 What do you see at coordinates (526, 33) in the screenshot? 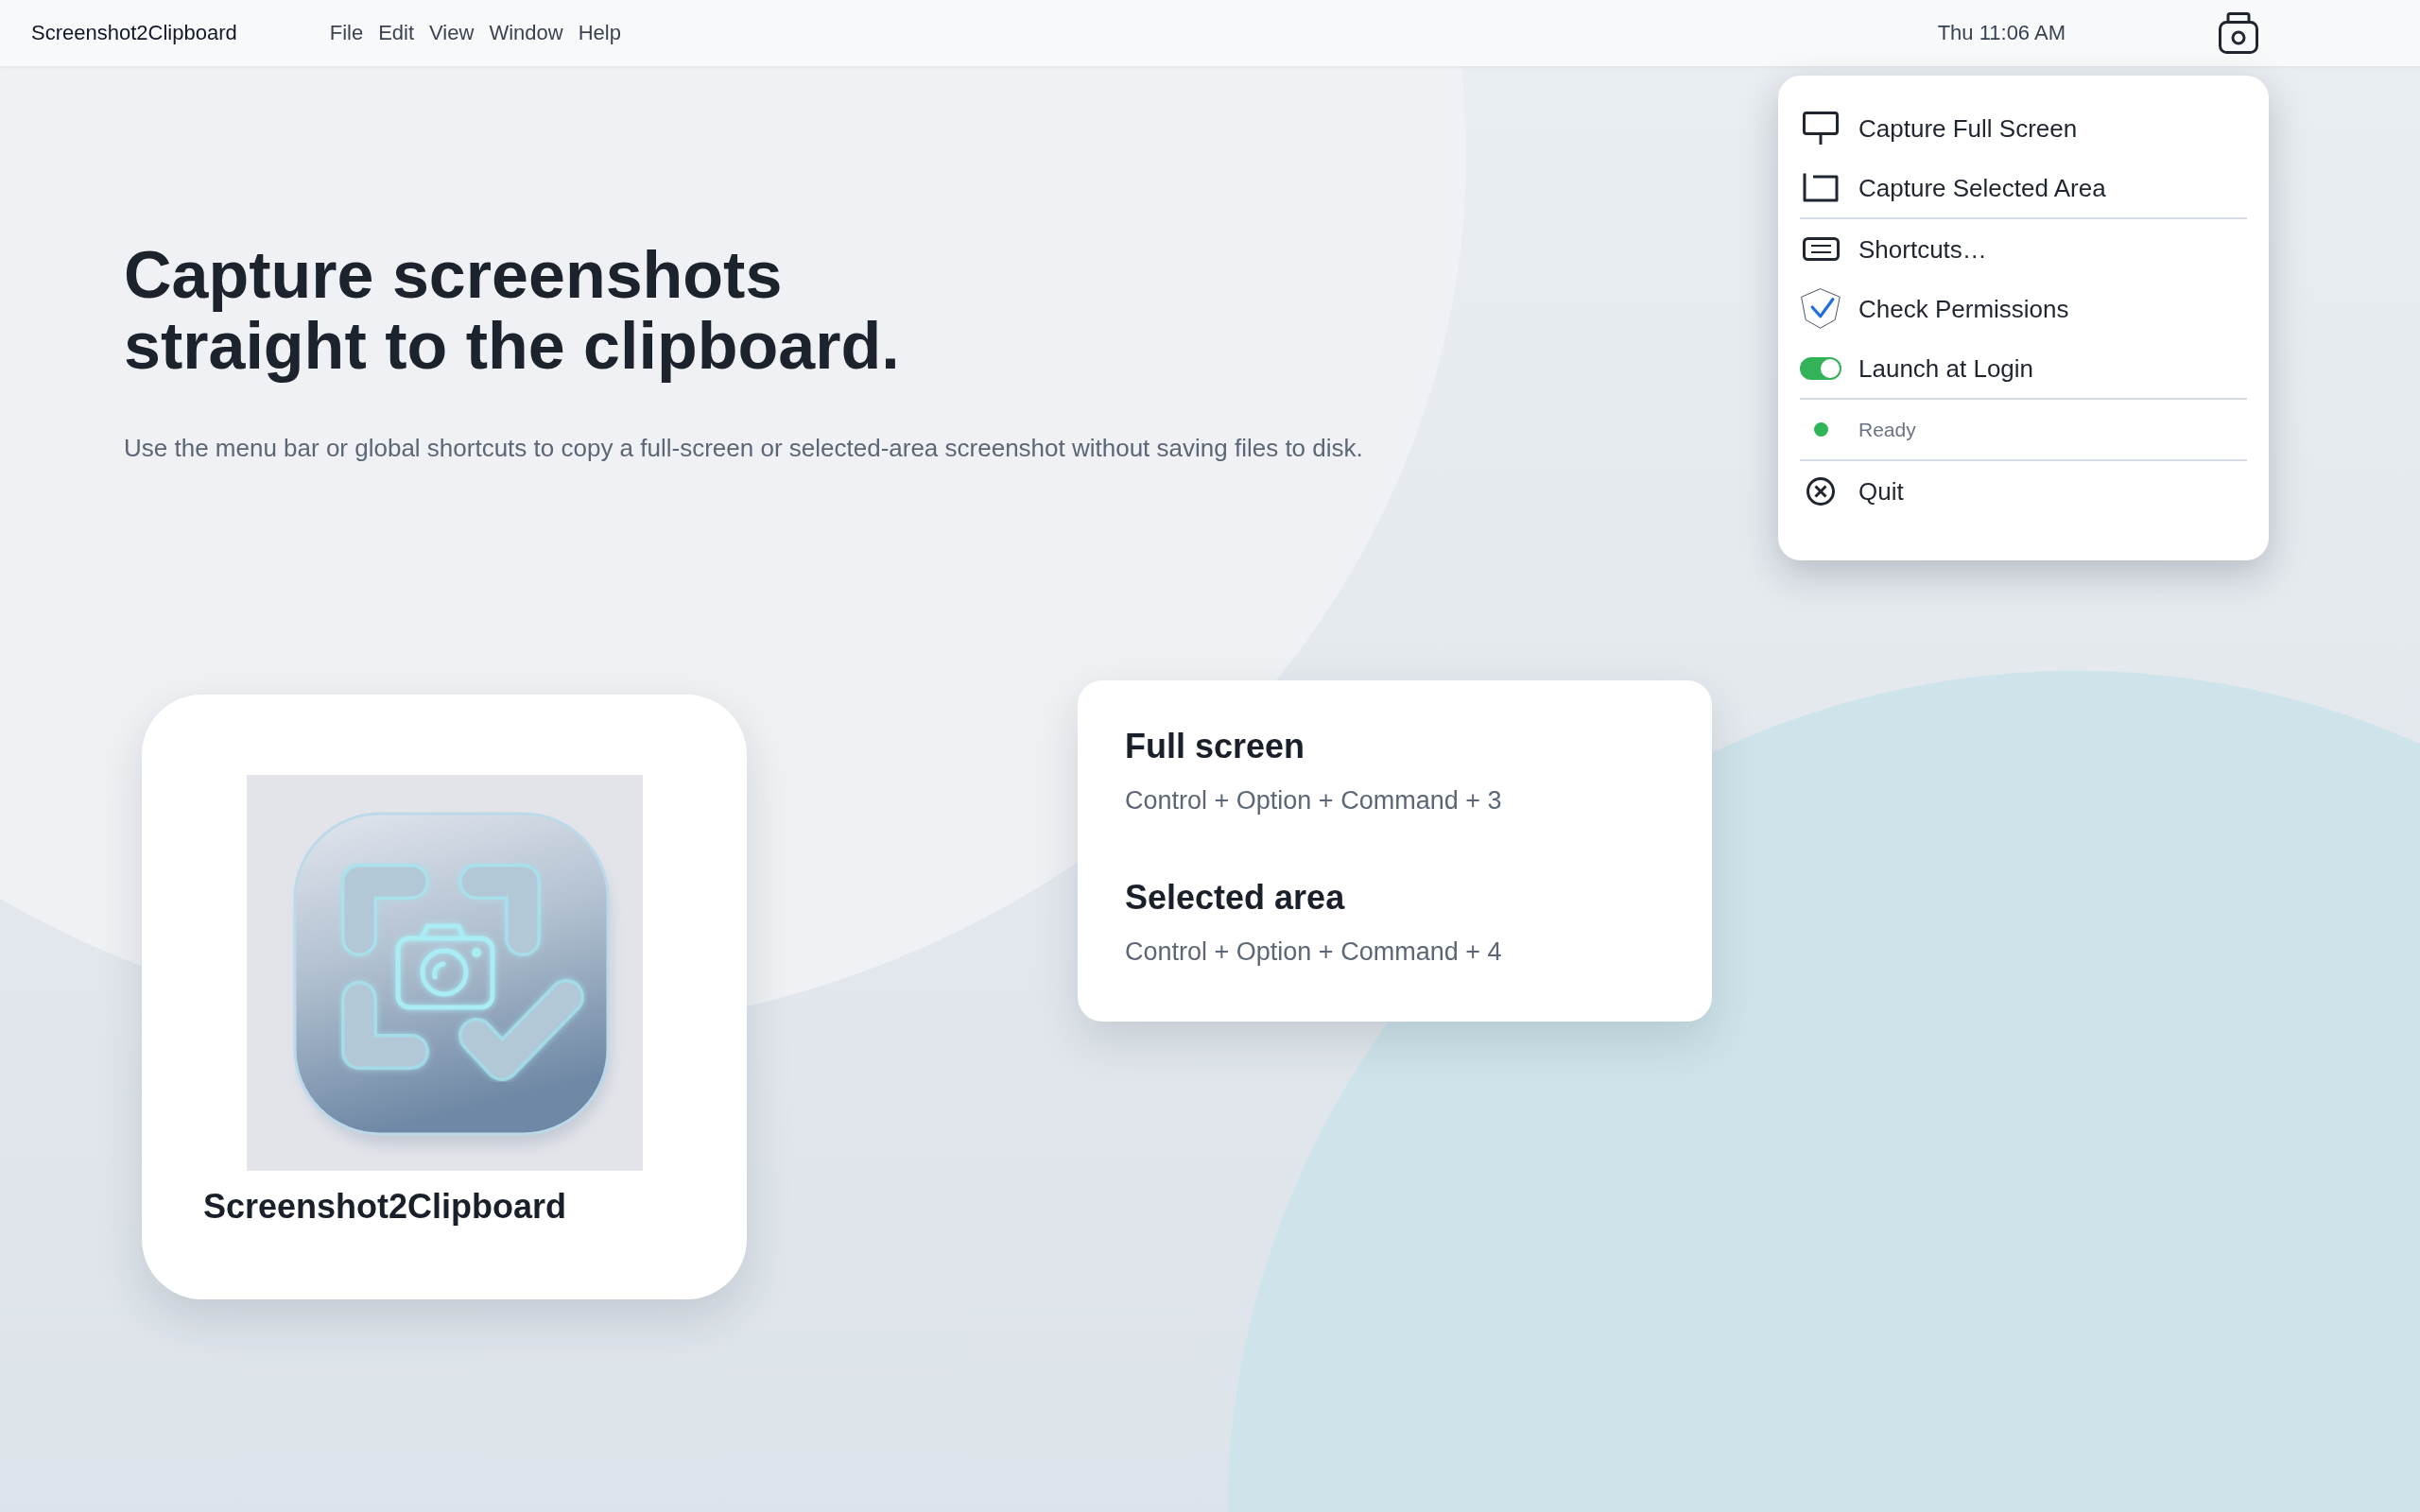
I see `menu-bar-item: Window` at bounding box center [526, 33].